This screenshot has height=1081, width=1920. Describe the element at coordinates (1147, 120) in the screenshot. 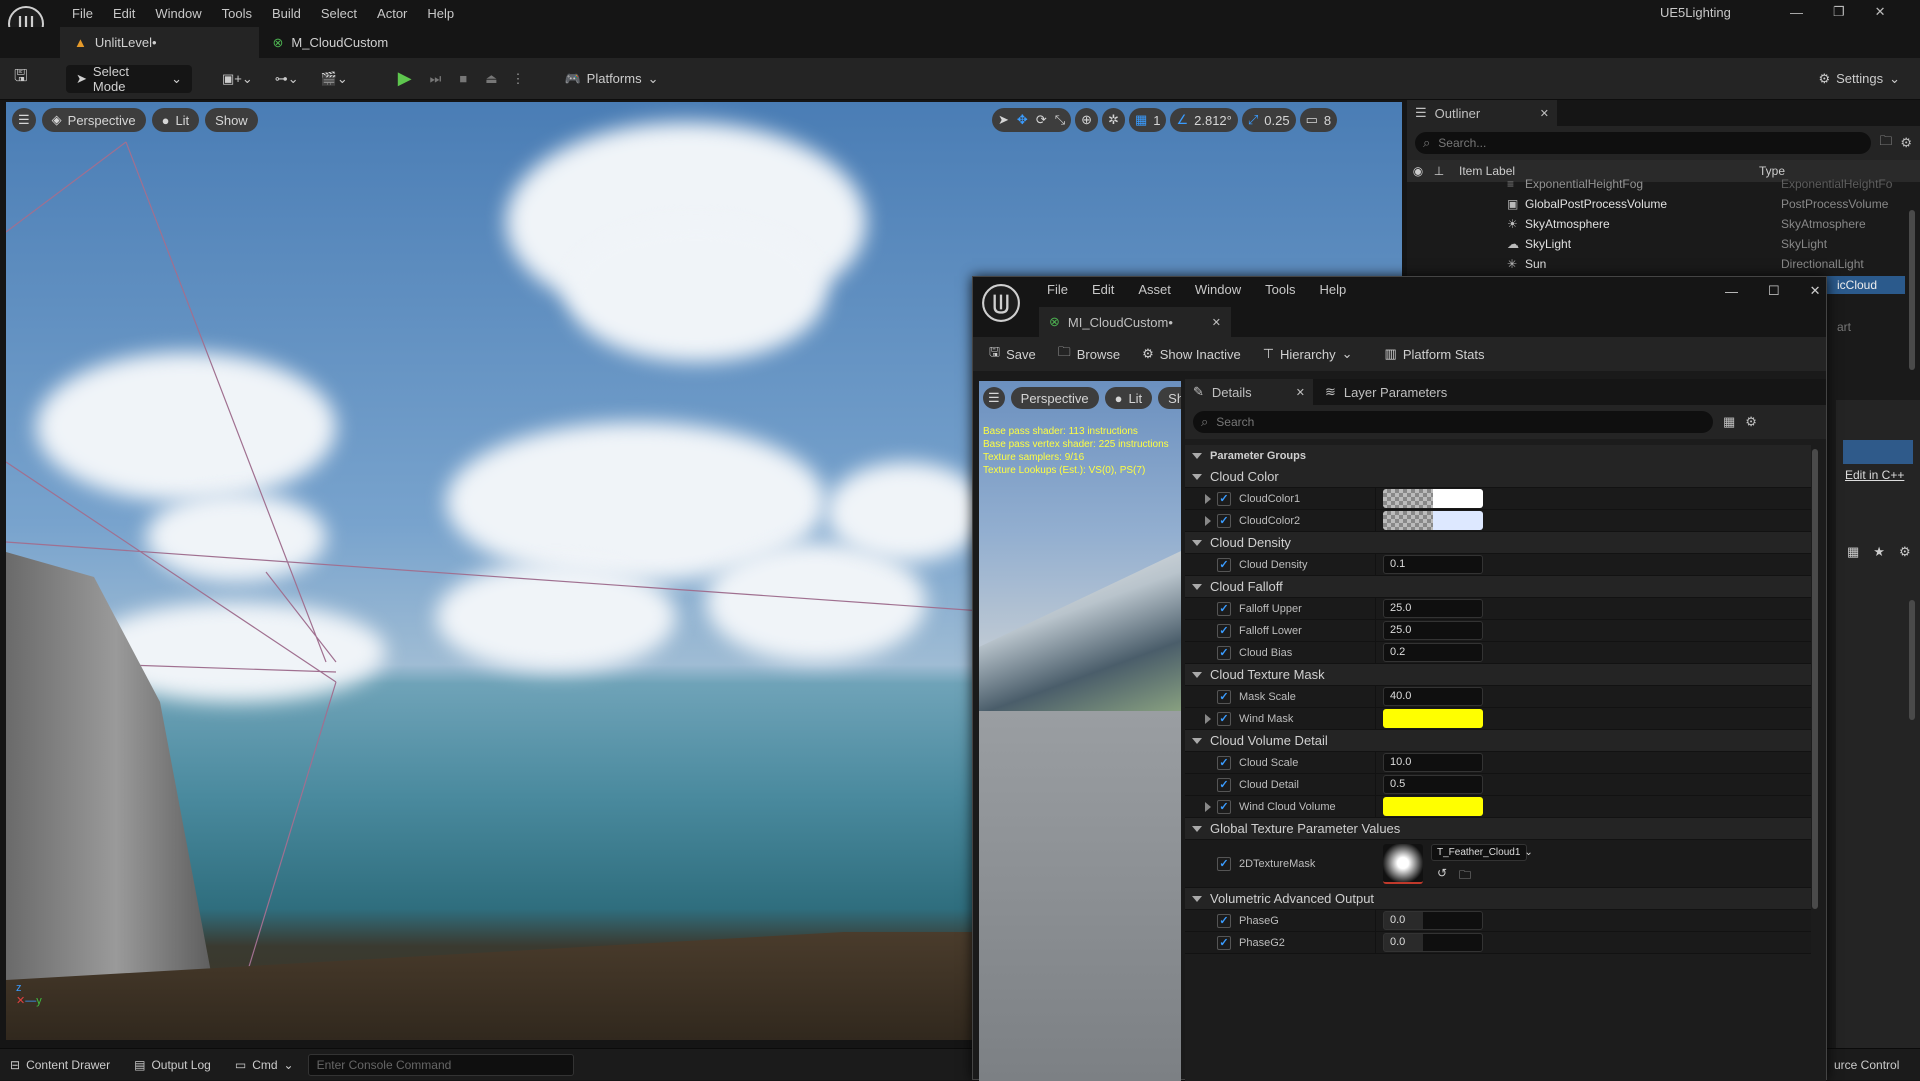

I see `grid-snap: ▦ 1` at that location.